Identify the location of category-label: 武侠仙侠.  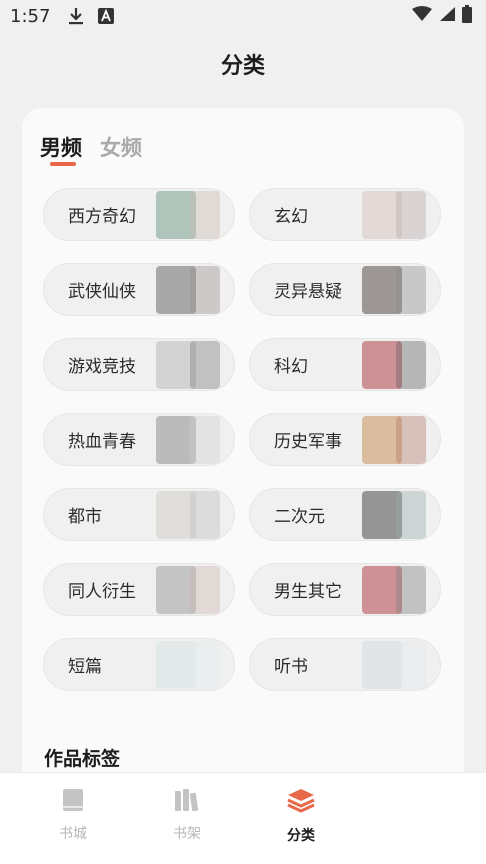
(102, 292).